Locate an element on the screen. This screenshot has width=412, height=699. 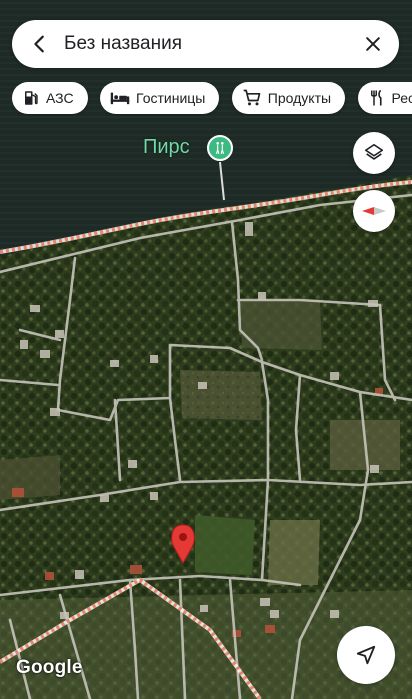
chip-restaurants: Рес is located at coordinates (384, 98).